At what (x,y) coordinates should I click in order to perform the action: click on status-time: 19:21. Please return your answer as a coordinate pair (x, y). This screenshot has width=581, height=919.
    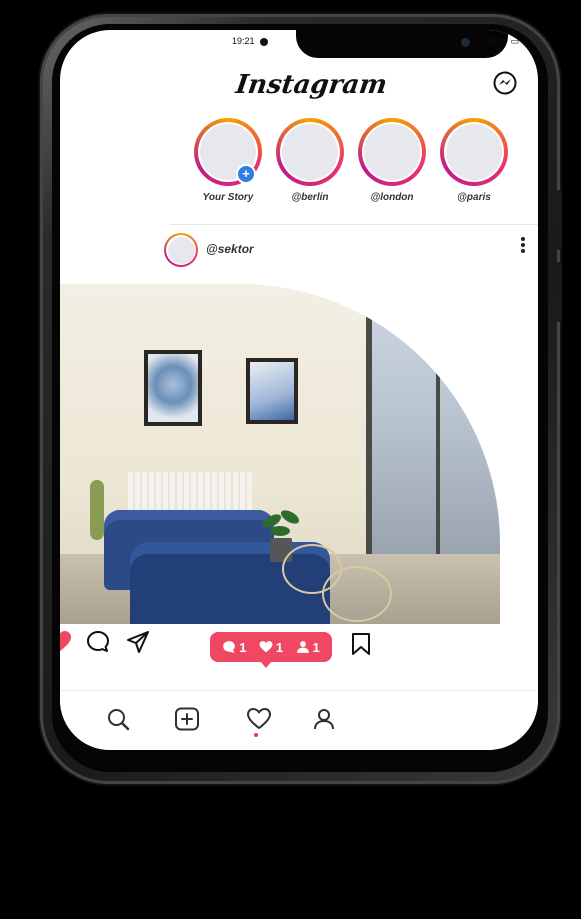
    Looking at the image, I should click on (243, 41).